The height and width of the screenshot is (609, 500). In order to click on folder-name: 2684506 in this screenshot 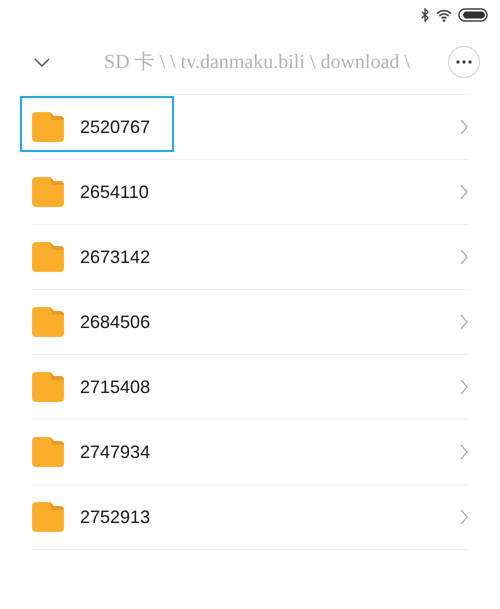, I will do `click(116, 322)`.